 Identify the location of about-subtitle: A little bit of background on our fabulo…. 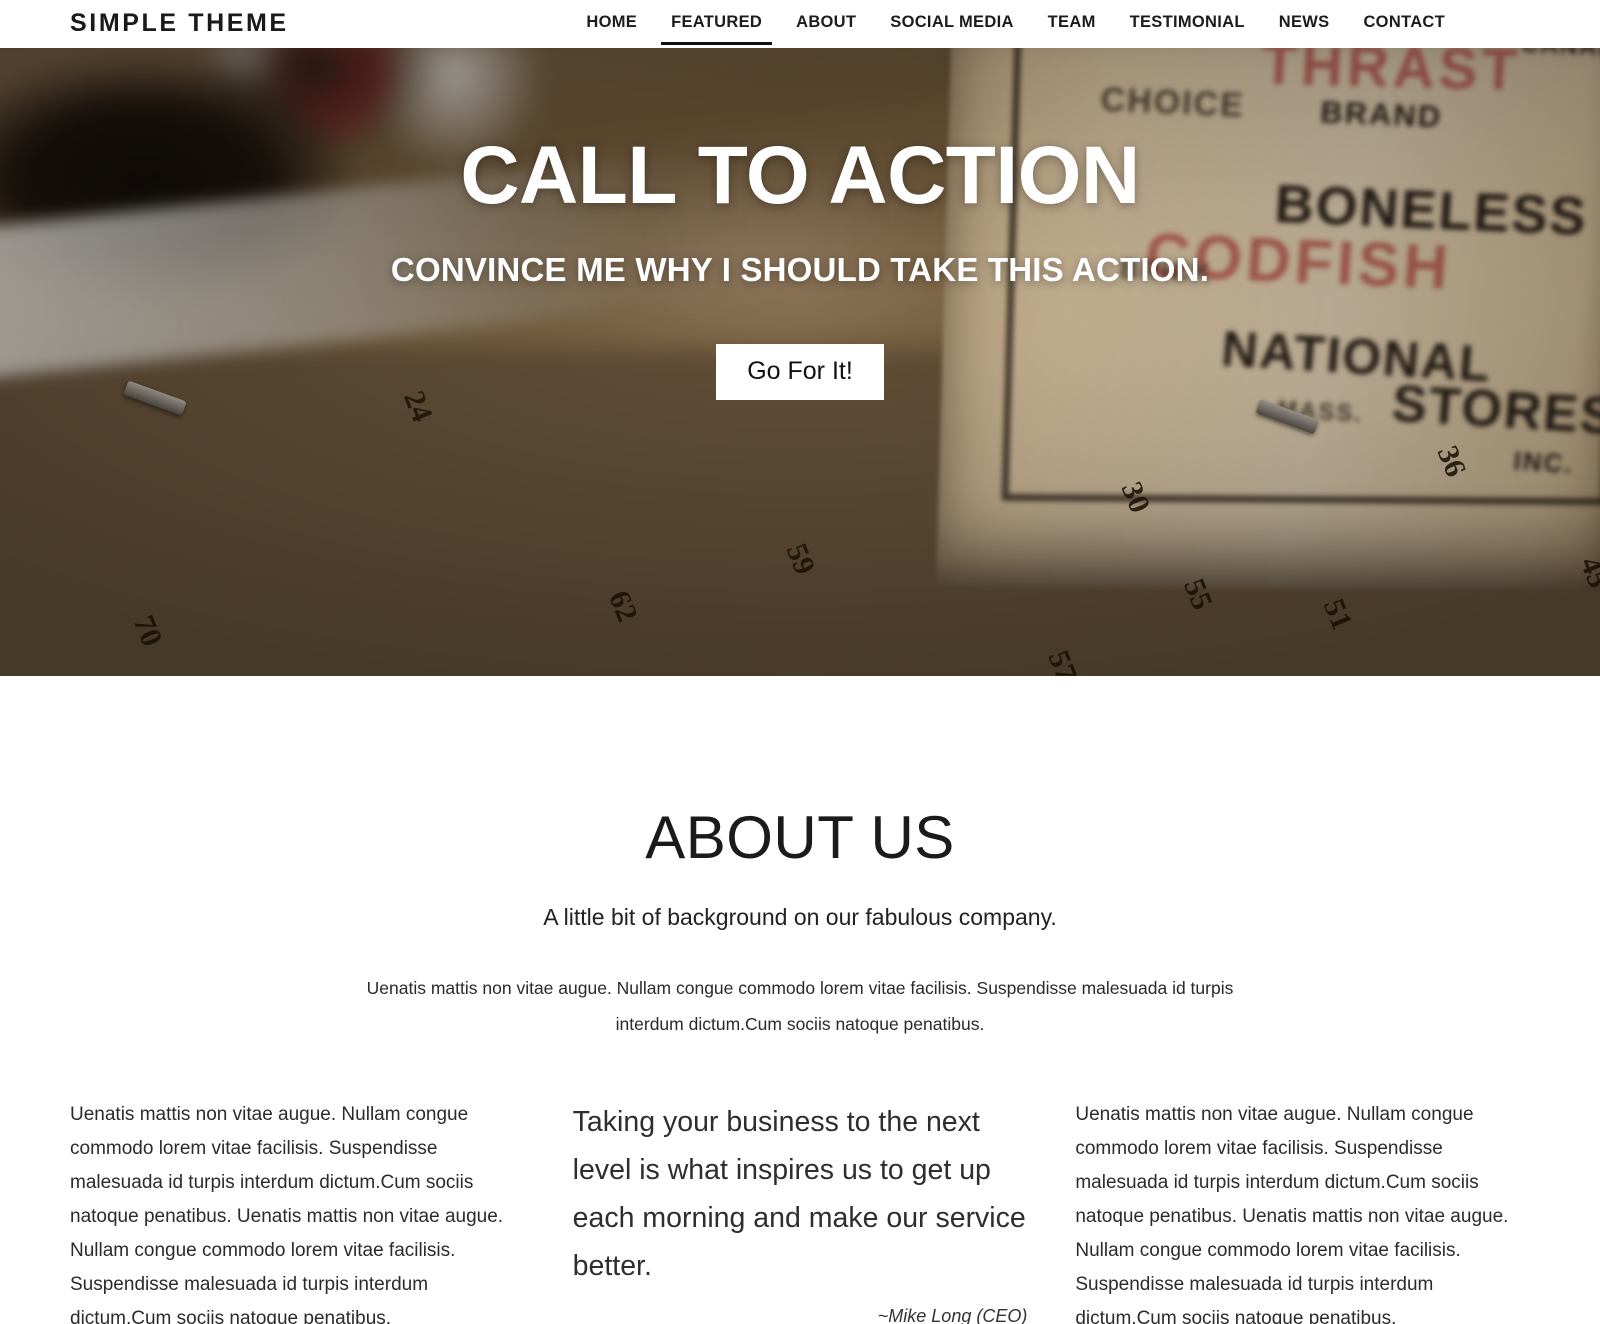
(800, 917).